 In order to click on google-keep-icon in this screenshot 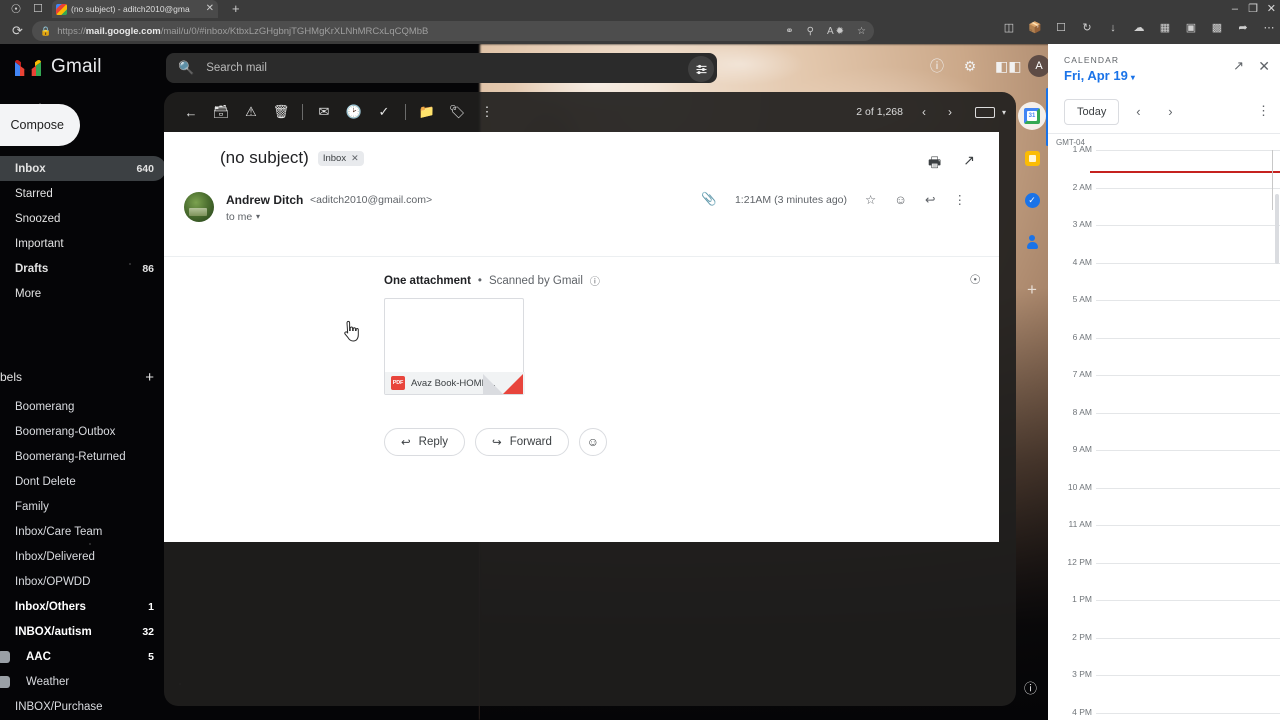, I will do `click(1032, 158)`.